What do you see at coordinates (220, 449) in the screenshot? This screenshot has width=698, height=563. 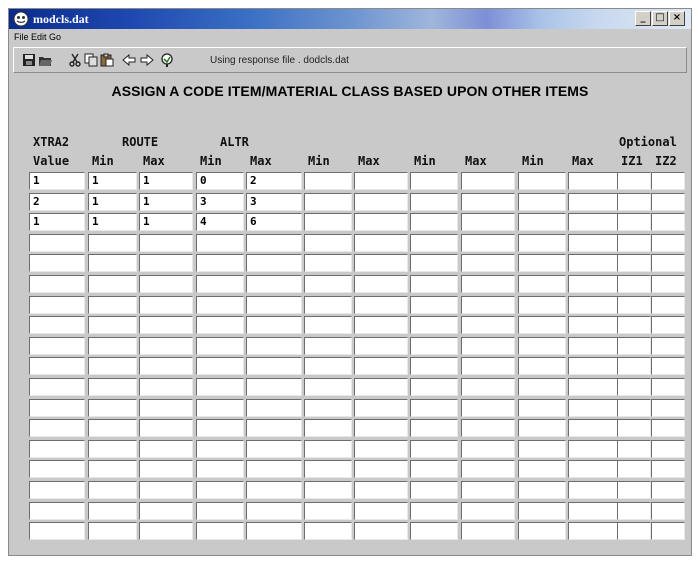 I see `grid-cell-r13-c3` at bounding box center [220, 449].